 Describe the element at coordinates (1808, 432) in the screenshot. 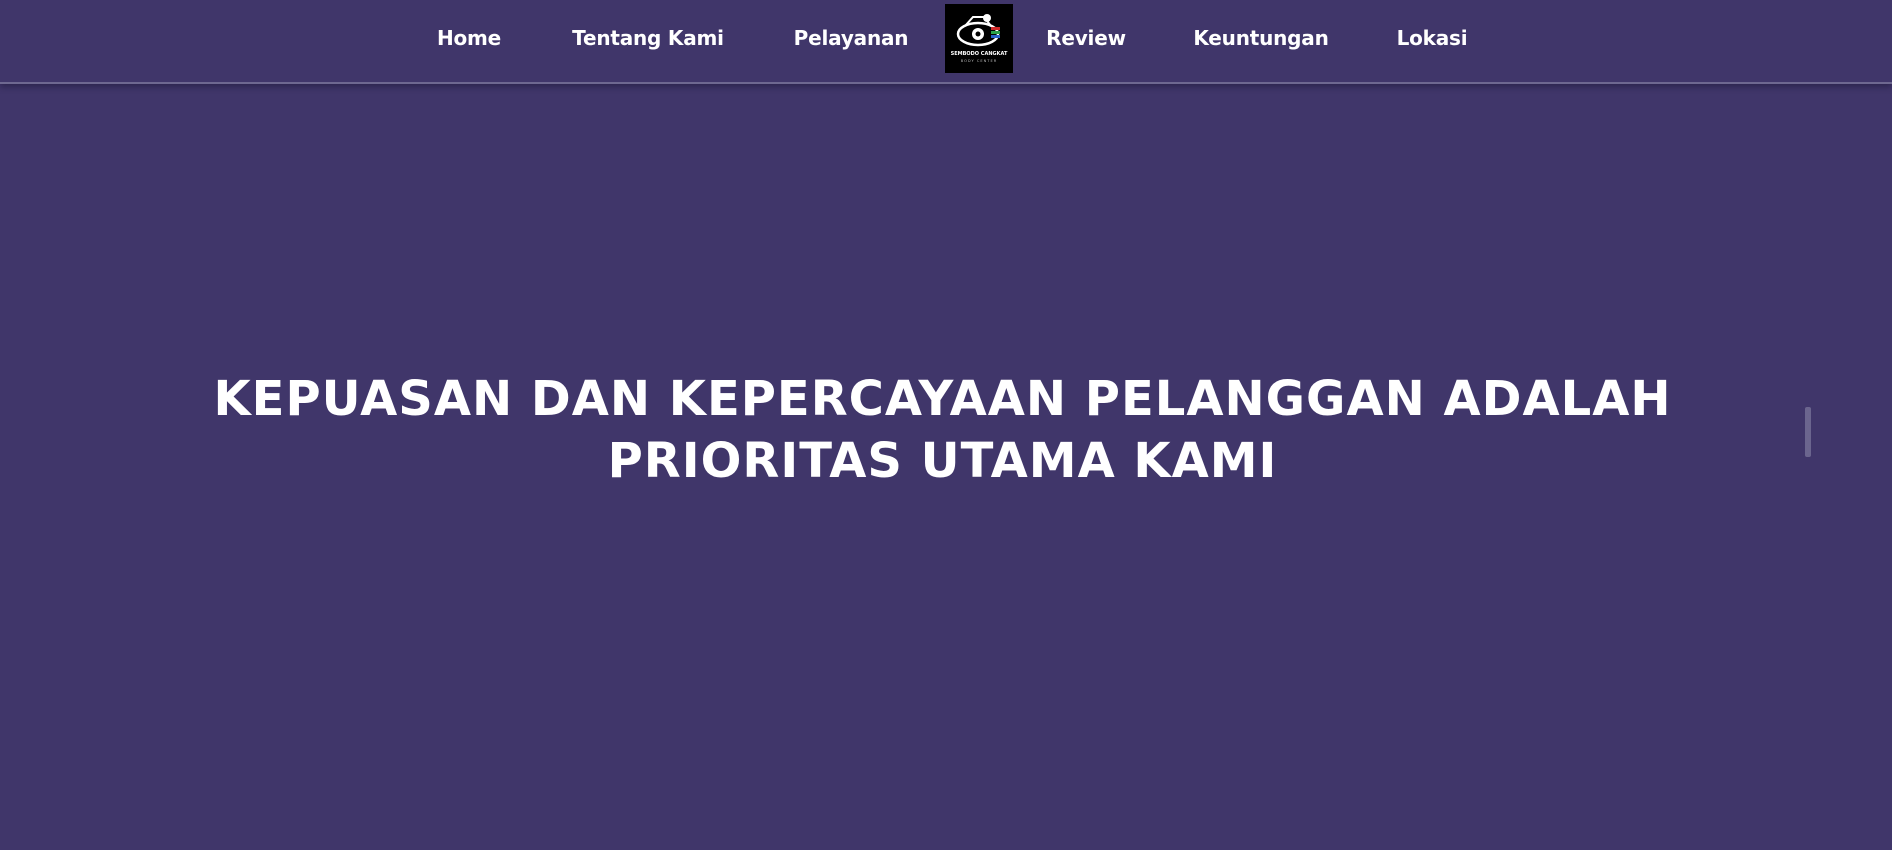

I see `scroll-indicator` at that location.